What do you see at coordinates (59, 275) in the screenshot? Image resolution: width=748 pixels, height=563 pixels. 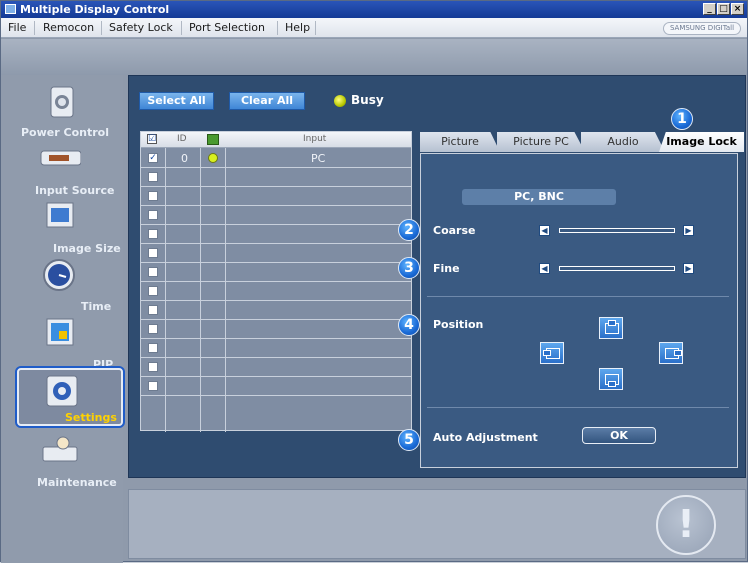 I see `clock-icon` at bounding box center [59, 275].